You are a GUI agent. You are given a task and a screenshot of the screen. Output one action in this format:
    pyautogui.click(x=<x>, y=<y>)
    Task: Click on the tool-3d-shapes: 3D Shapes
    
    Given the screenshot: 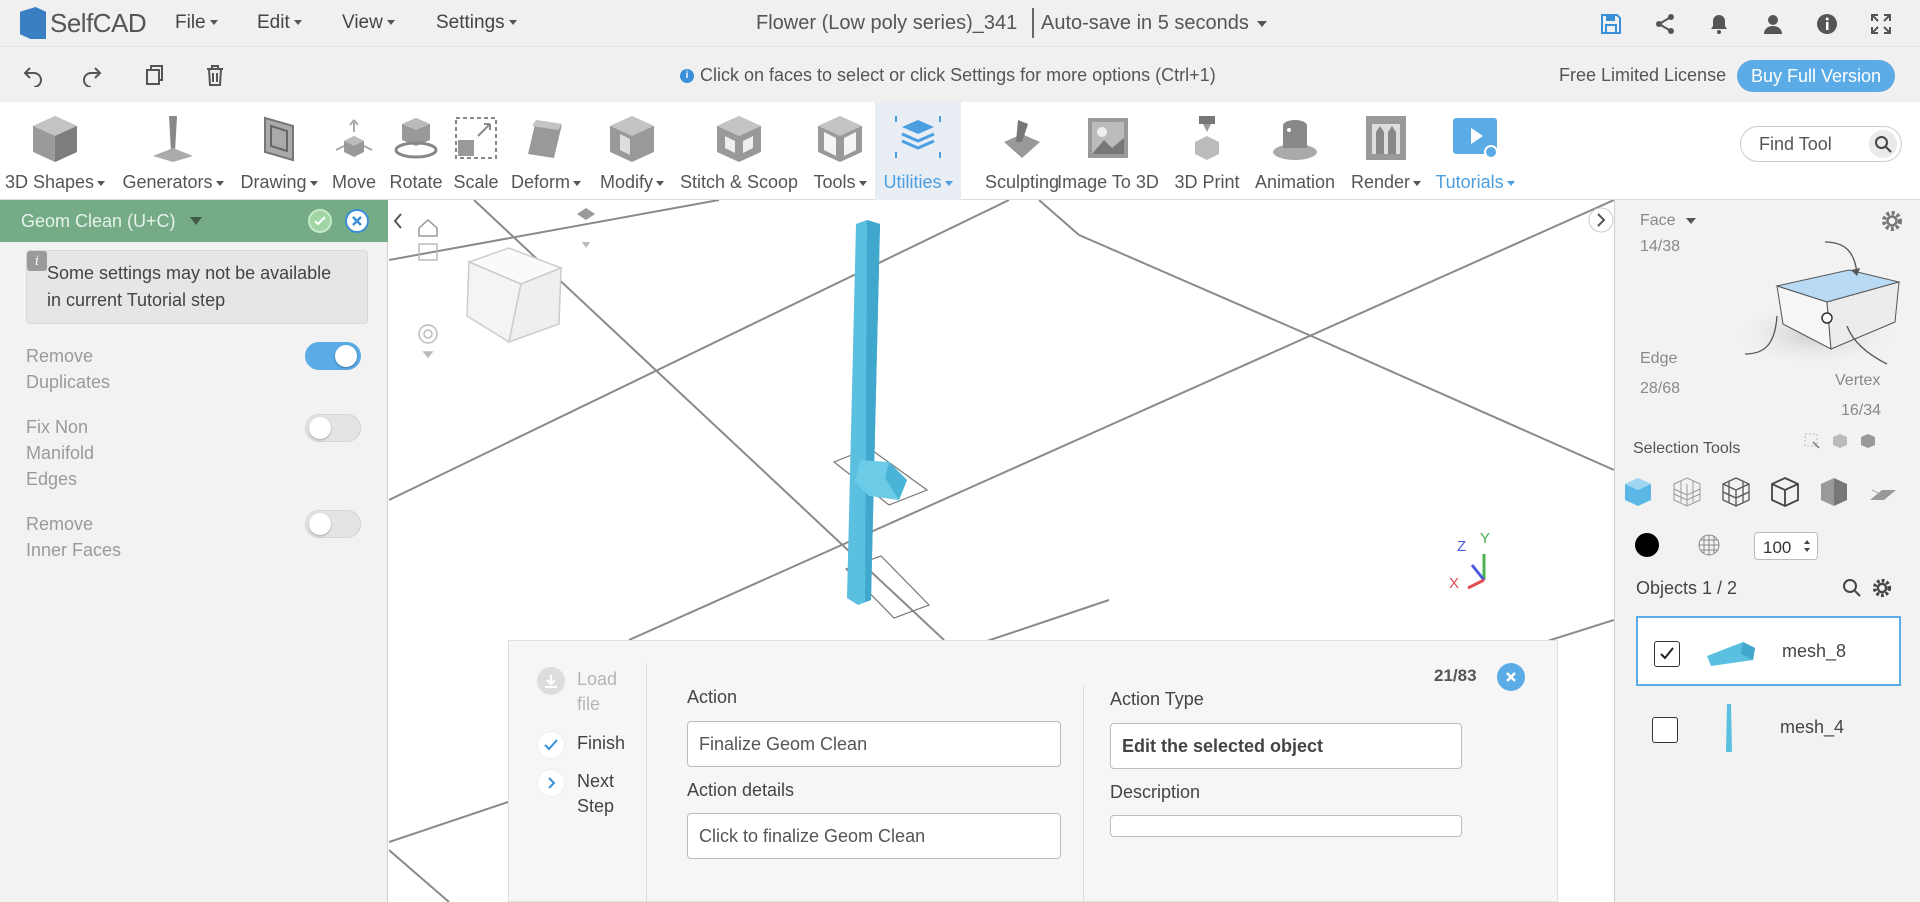 What is the action you would take?
    pyautogui.click(x=55, y=151)
    